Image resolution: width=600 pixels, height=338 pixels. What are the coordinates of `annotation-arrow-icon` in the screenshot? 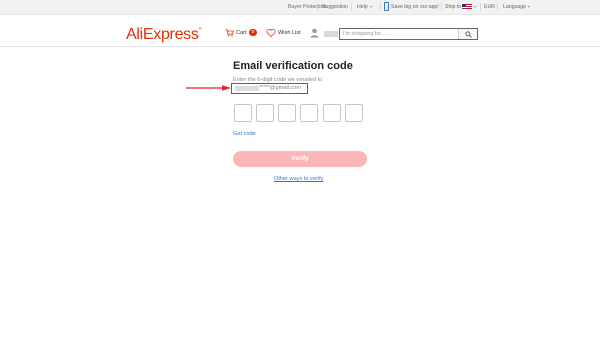 It's located at (208, 88).